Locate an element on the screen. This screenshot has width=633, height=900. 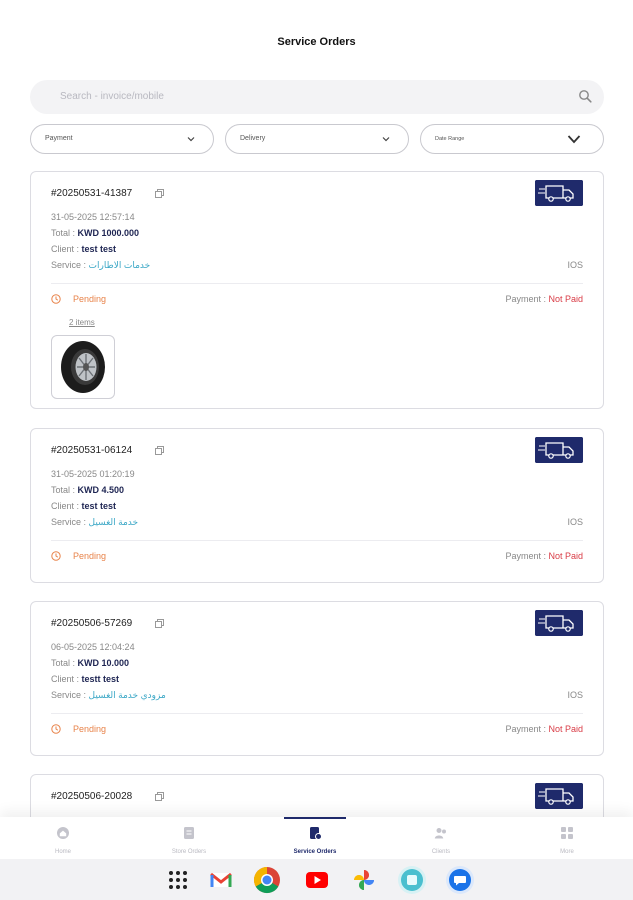
active-tab-indicator is located at coordinates (315, 818).